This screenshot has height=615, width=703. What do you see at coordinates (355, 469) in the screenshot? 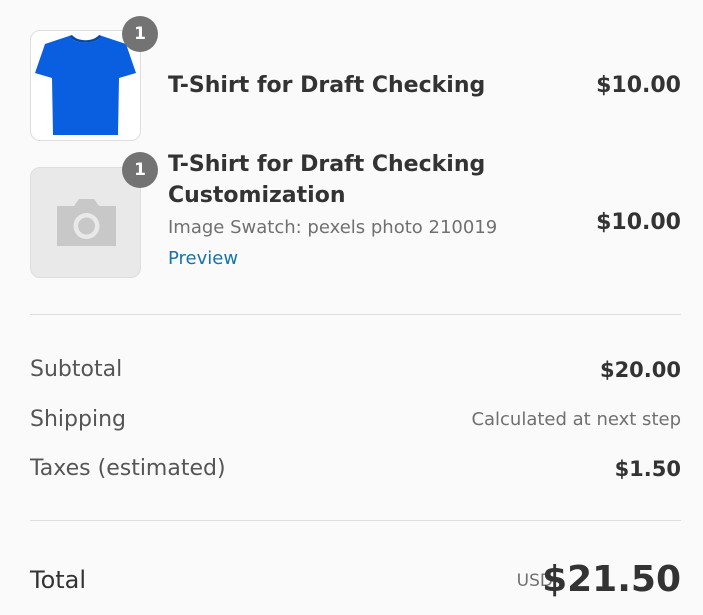
I see `taxes-row: Taxes (estimated) $1.50` at bounding box center [355, 469].